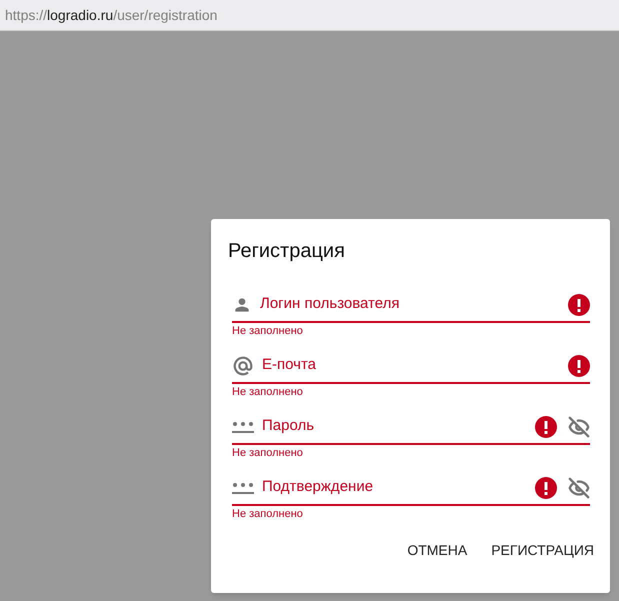  Describe the element at coordinates (286, 251) in the screenshot. I see `dialog-title: Регистрация` at that location.